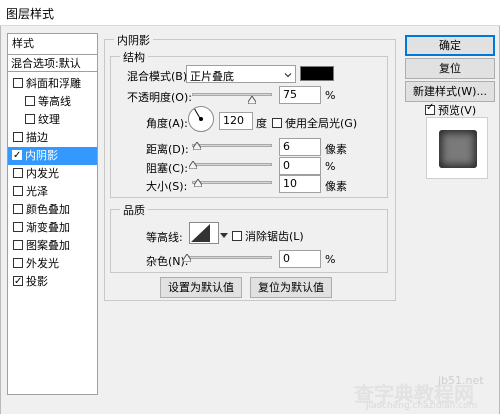  I want to click on inner-glow-checkbox, so click(18, 173).